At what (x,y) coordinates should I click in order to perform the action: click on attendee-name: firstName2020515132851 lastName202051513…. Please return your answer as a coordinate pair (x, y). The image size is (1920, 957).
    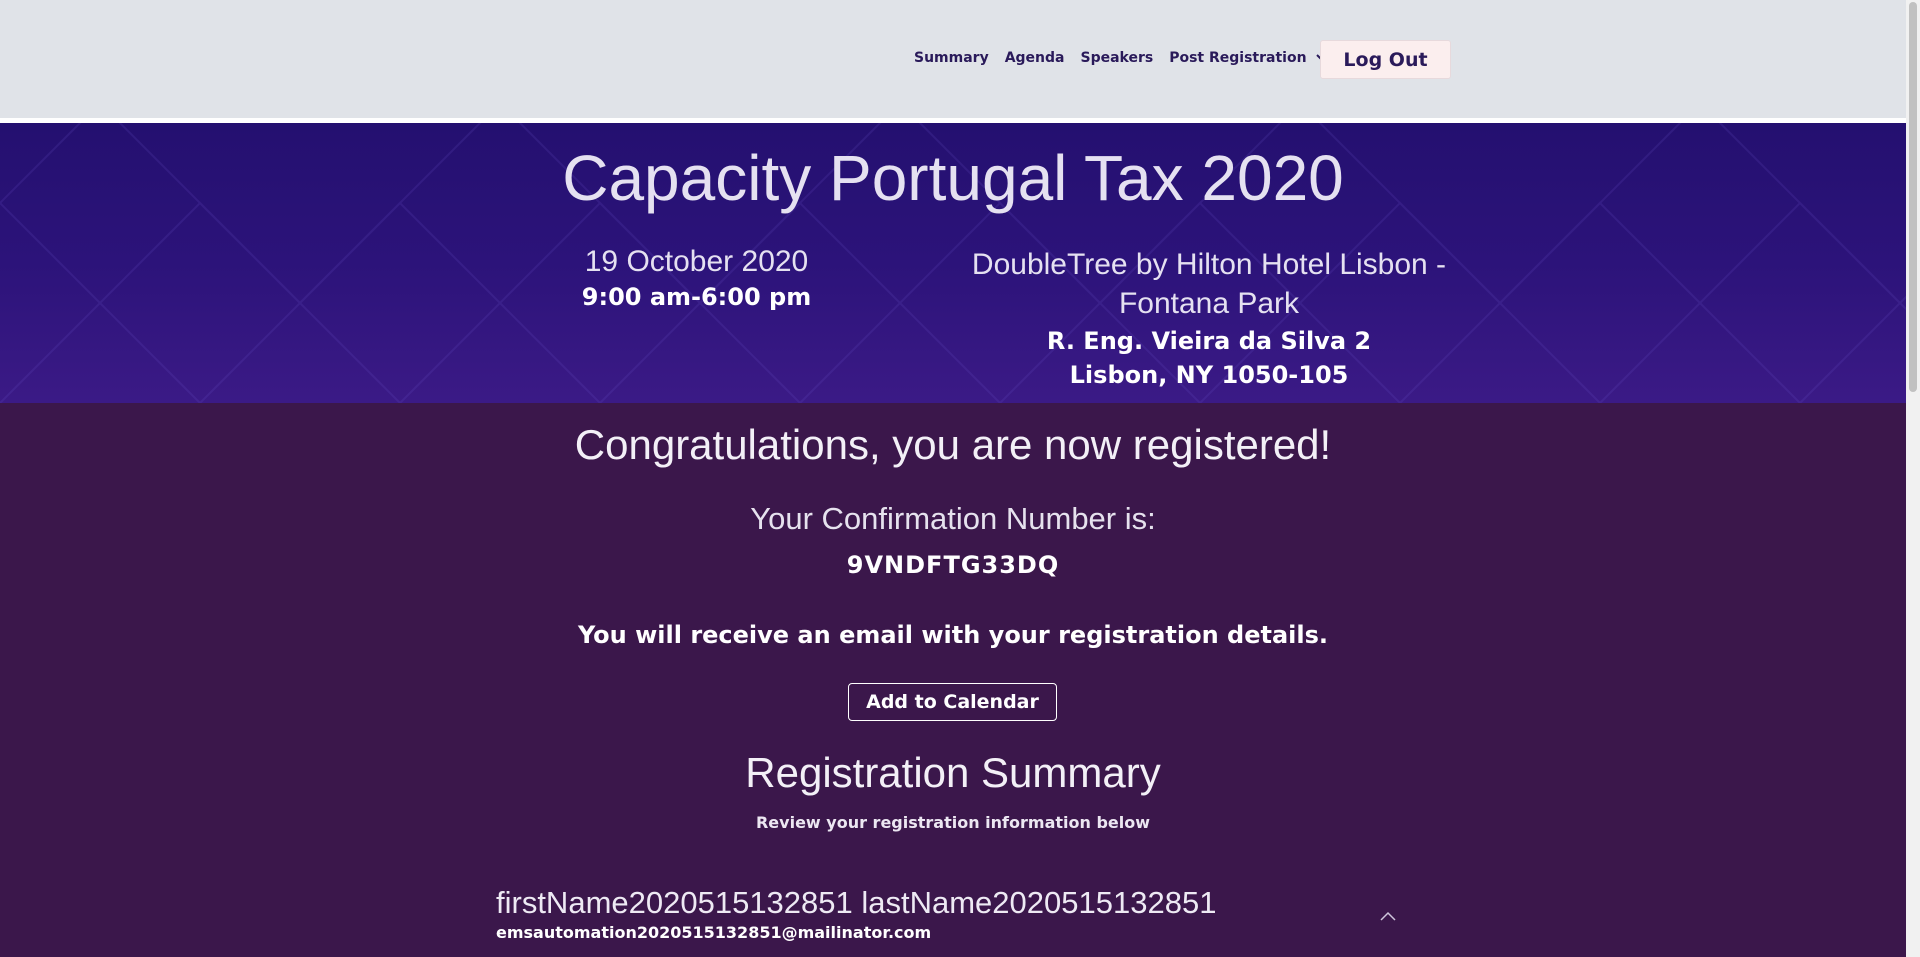
    Looking at the image, I should click on (856, 902).